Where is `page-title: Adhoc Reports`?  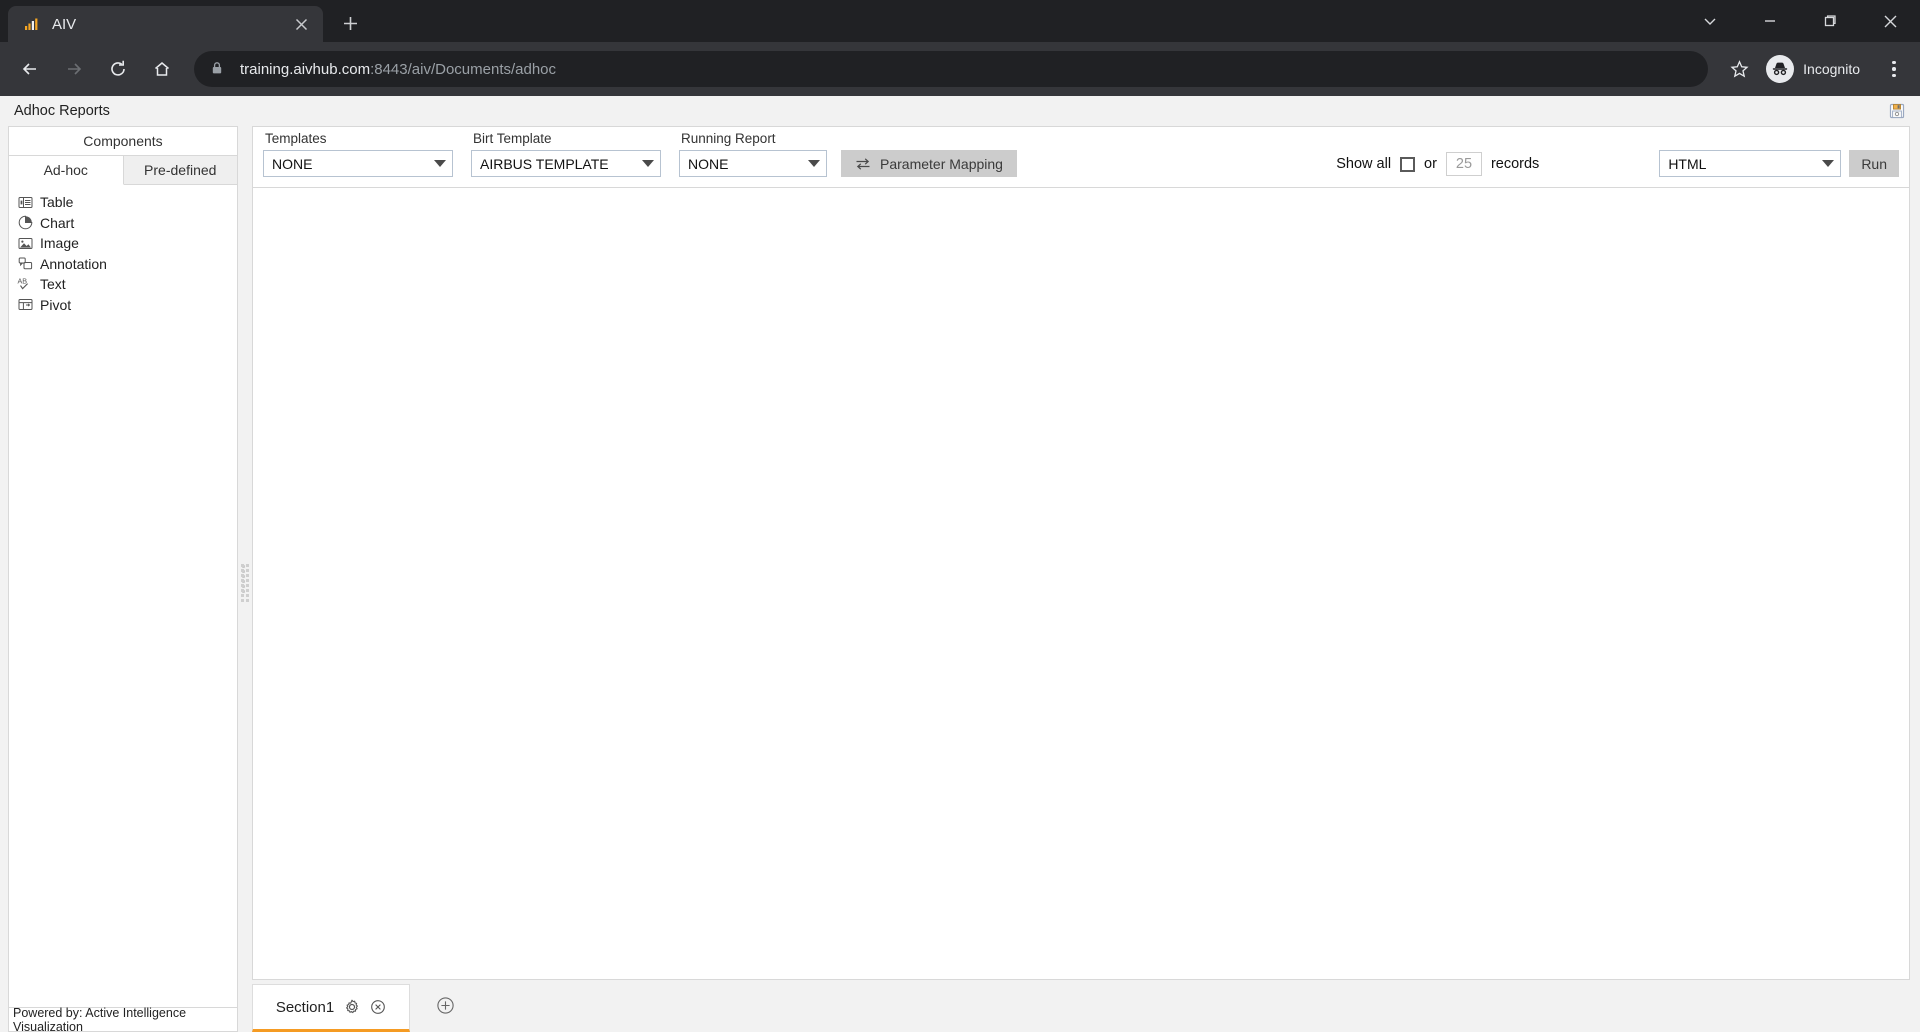 page-title: Adhoc Reports is located at coordinates (62, 111).